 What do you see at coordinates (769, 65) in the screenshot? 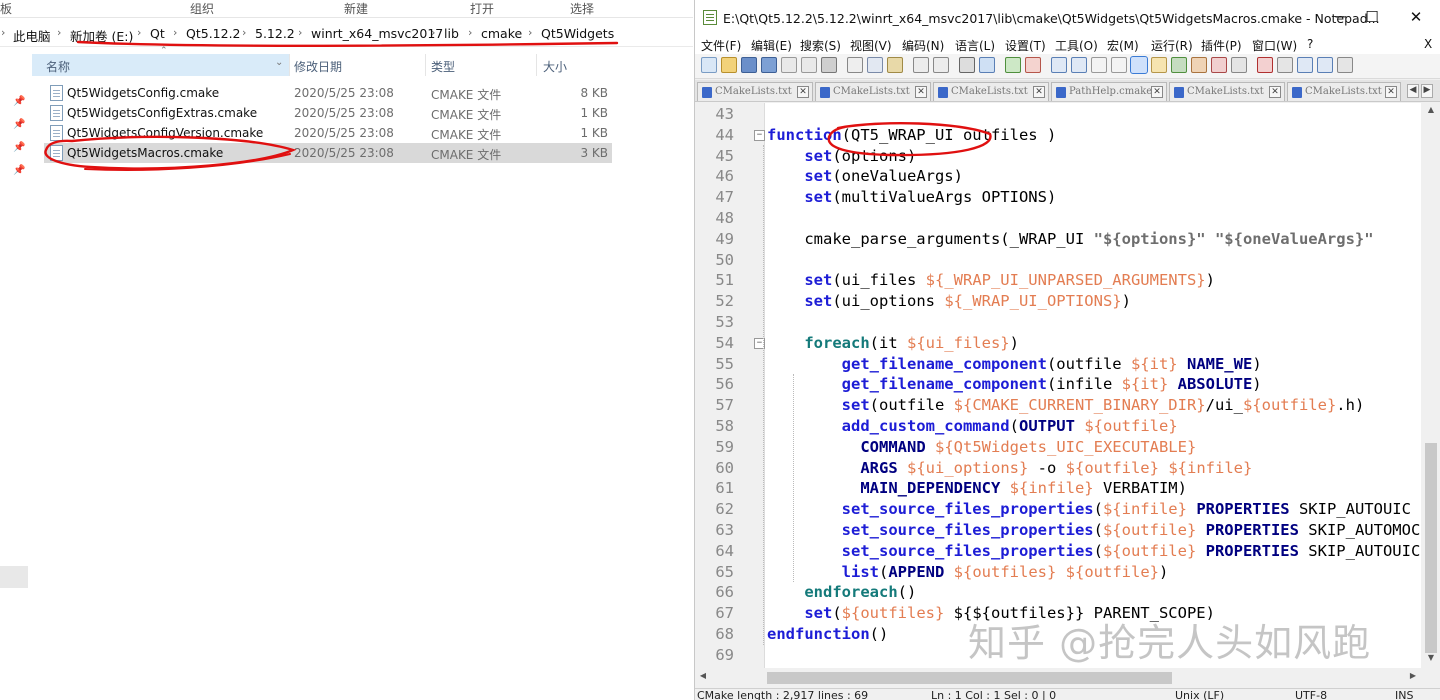
I see `save-all-icon` at bounding box center [769, 65].